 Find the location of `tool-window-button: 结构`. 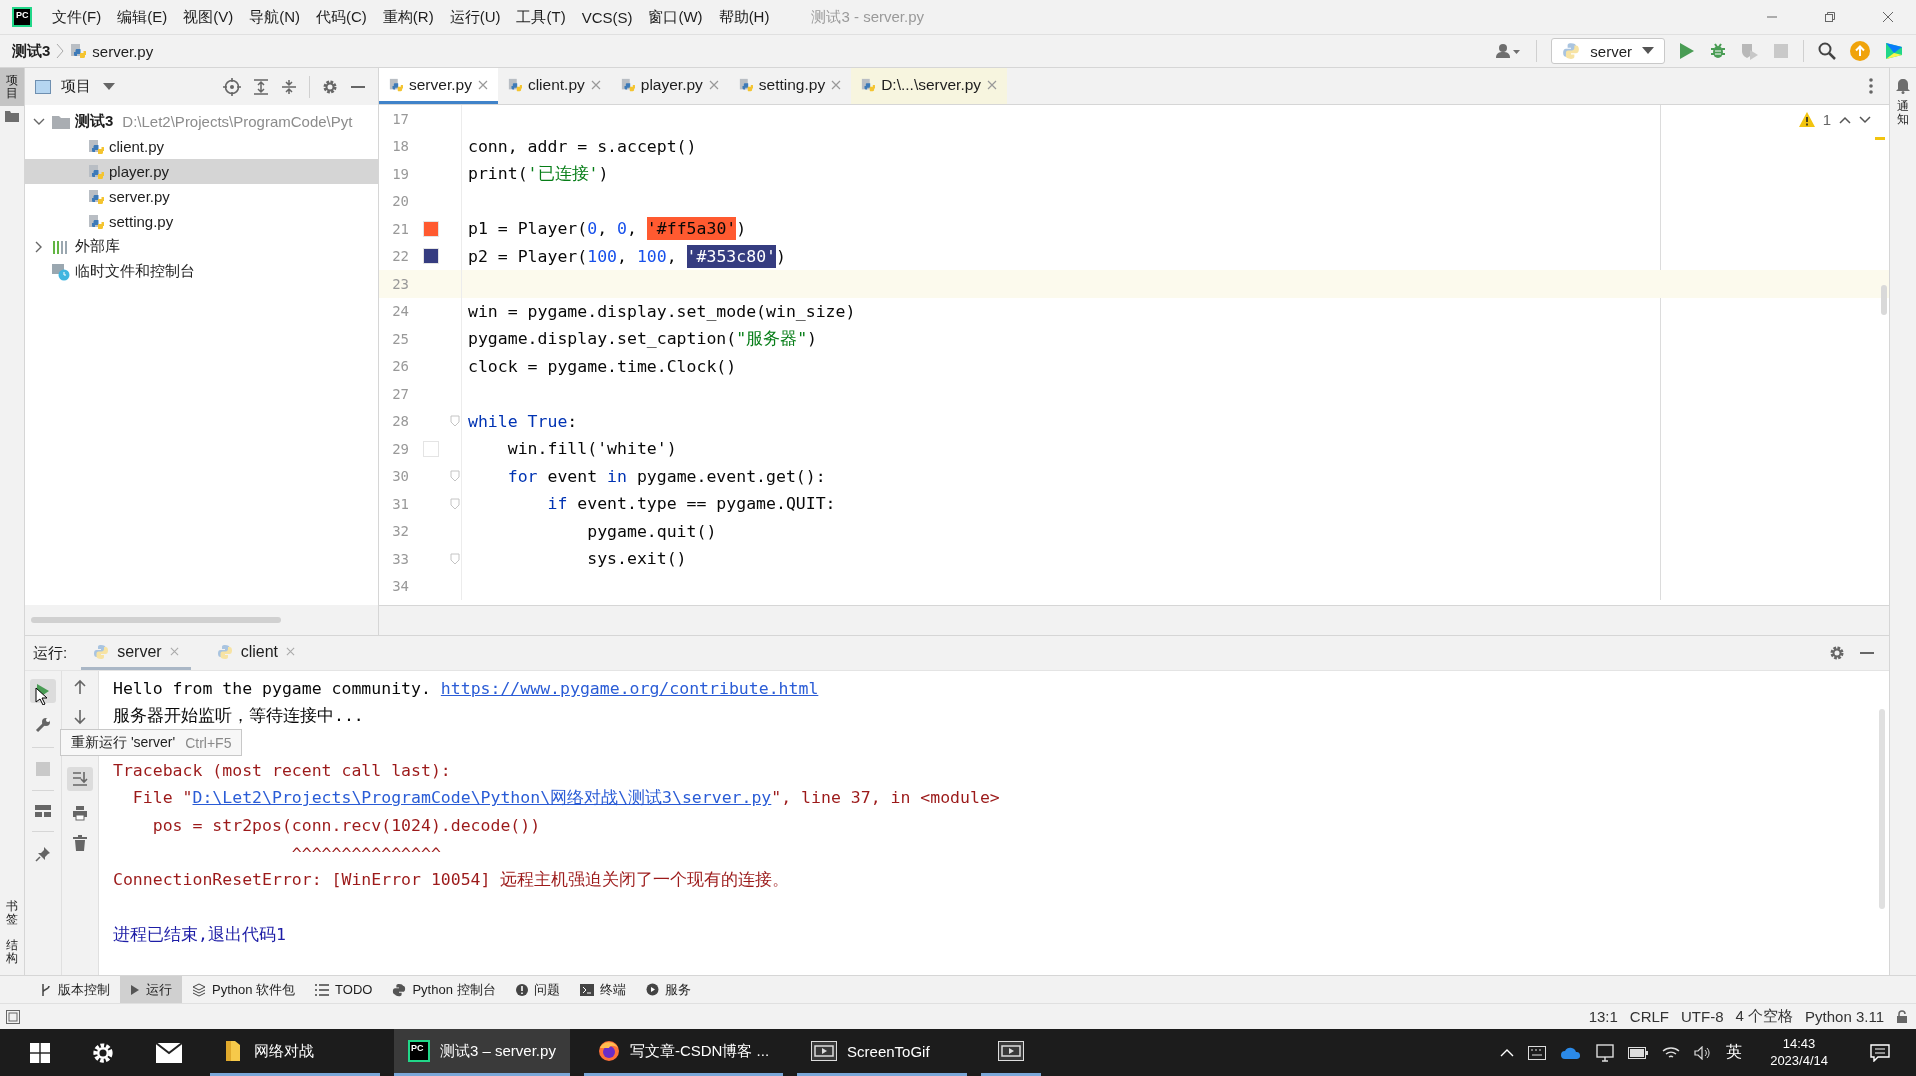

tool-window-button: 结构 is located at coordinates (12, 951).